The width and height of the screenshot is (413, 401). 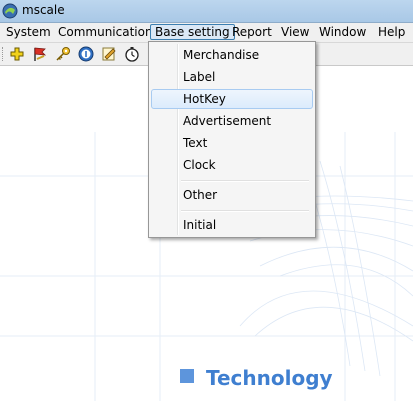 I want to click on menu-item-label: Label, so click(x=232, y=77).